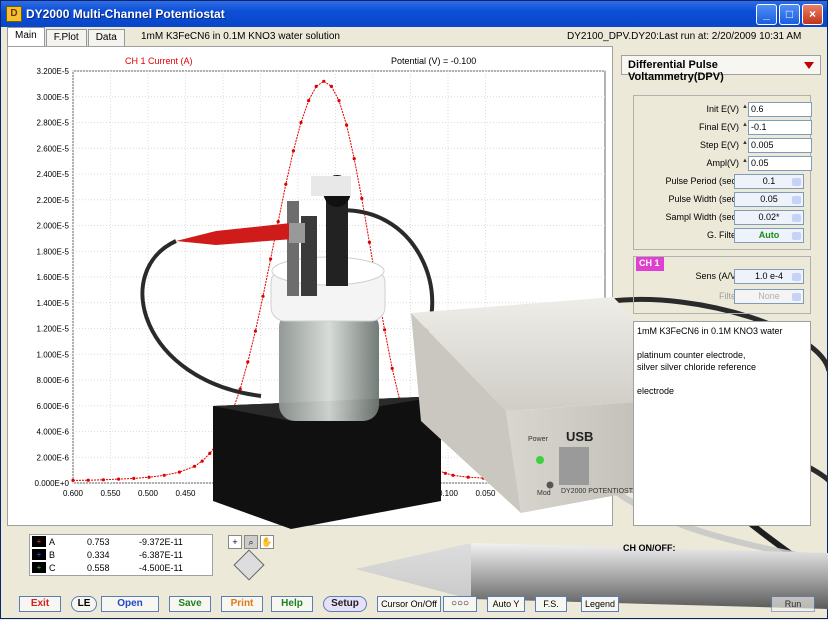 This screenshot has height=620, width=828. I want to click on param-select: 0.05, so click(769, 199).